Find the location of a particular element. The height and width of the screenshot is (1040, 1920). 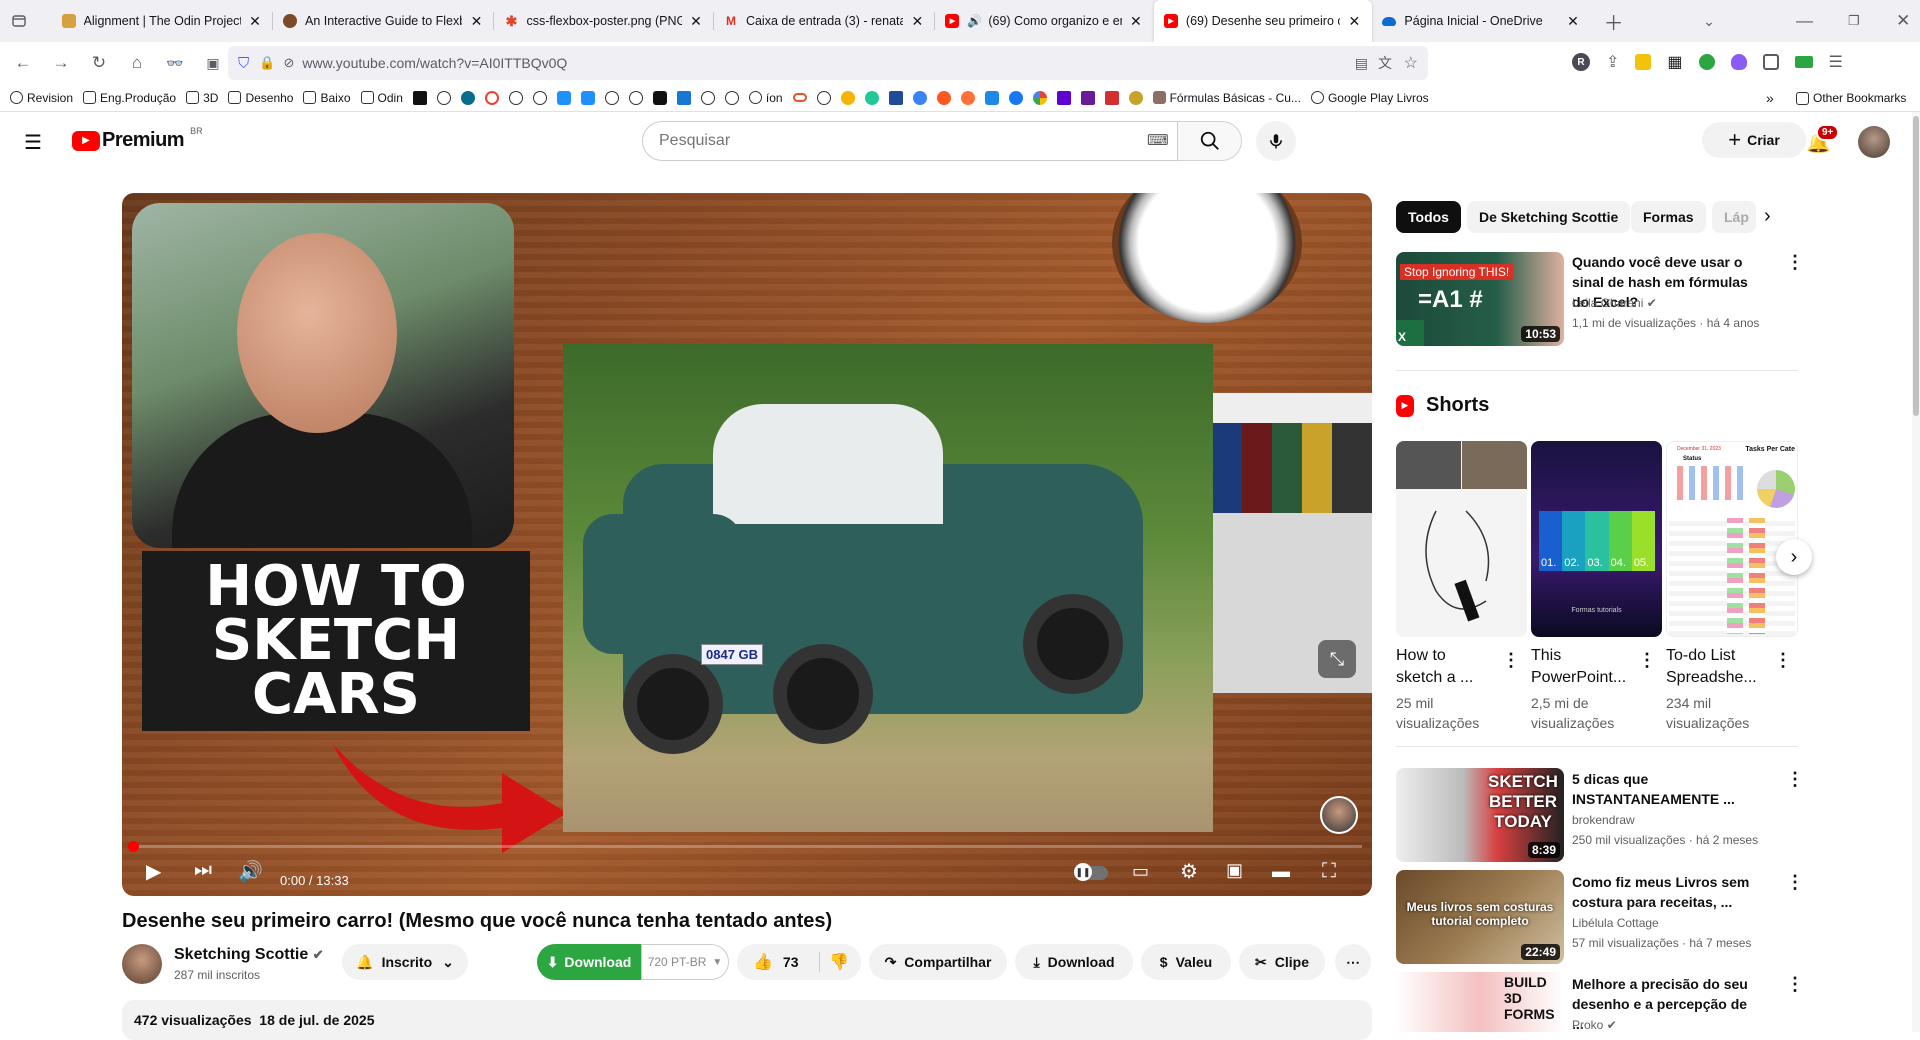

url-text: www.youtube.com/watch?v=AI0ITTBQv0Q is located at coordinates (434, 63).